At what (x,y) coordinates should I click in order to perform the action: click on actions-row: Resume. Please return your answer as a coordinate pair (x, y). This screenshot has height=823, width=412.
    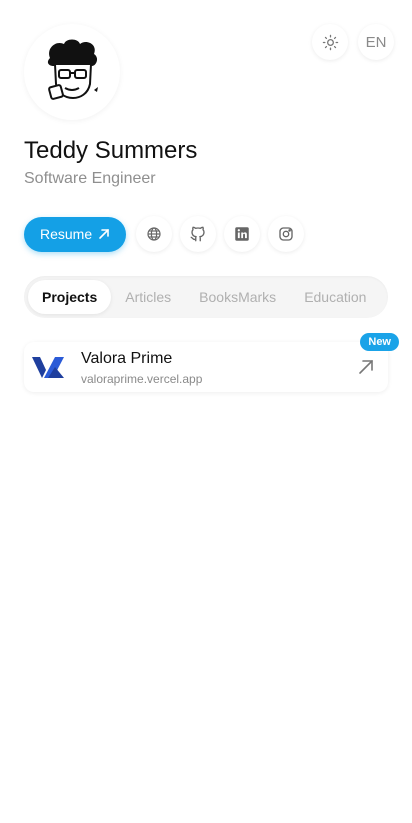
    Looking at the image, I should click on (164, 234).